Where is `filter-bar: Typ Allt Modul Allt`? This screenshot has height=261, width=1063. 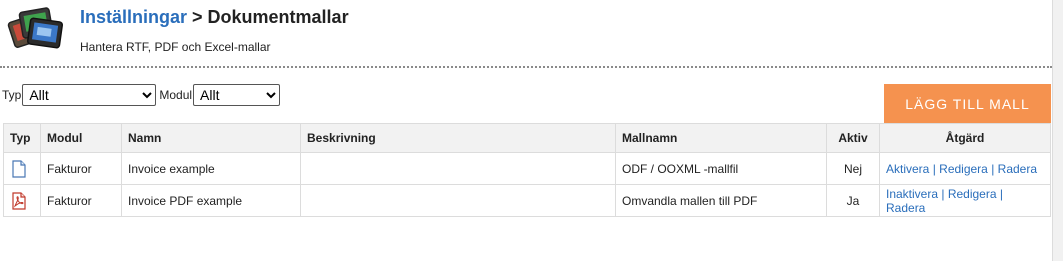 filter-bar: Typ Allt Modul Allt is located at coordinates (141, 95).